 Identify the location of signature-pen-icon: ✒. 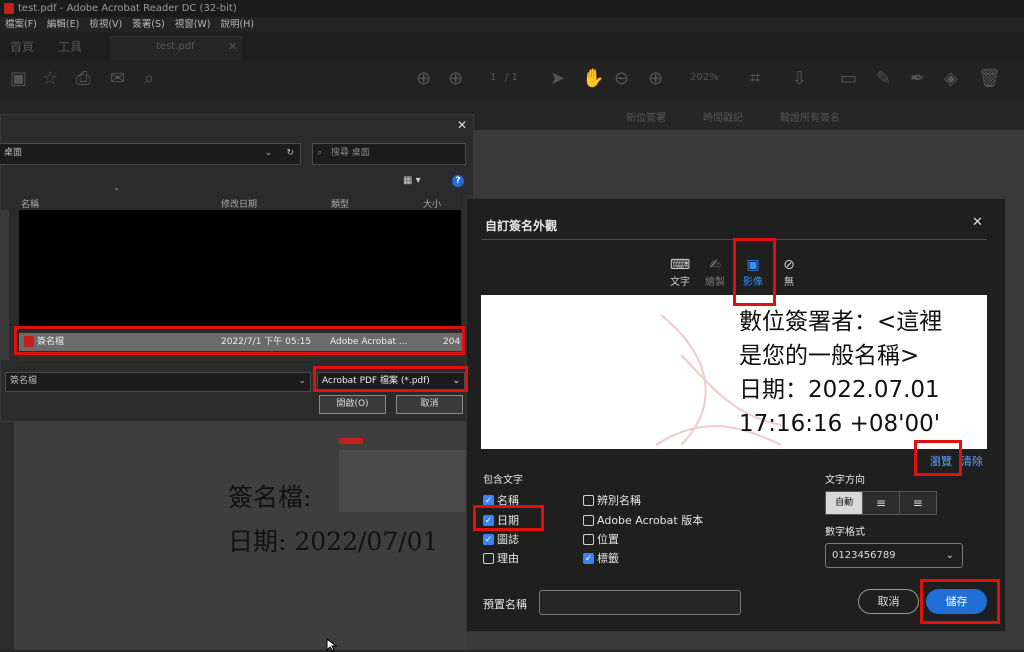
(917, 78).